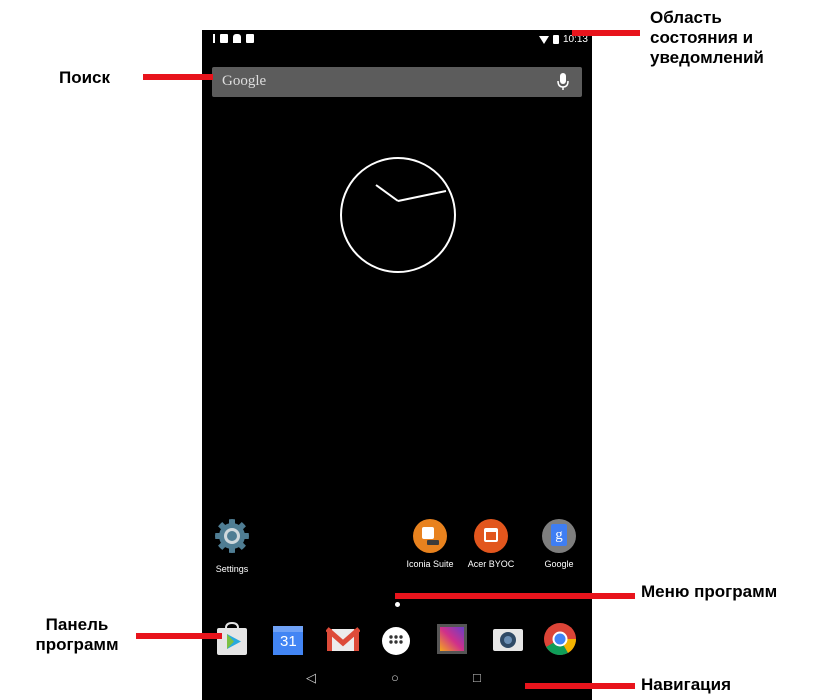  Describe the element at coordinates (397, 82) in the screenshot. I see `google-search-bar: Google` at that location.